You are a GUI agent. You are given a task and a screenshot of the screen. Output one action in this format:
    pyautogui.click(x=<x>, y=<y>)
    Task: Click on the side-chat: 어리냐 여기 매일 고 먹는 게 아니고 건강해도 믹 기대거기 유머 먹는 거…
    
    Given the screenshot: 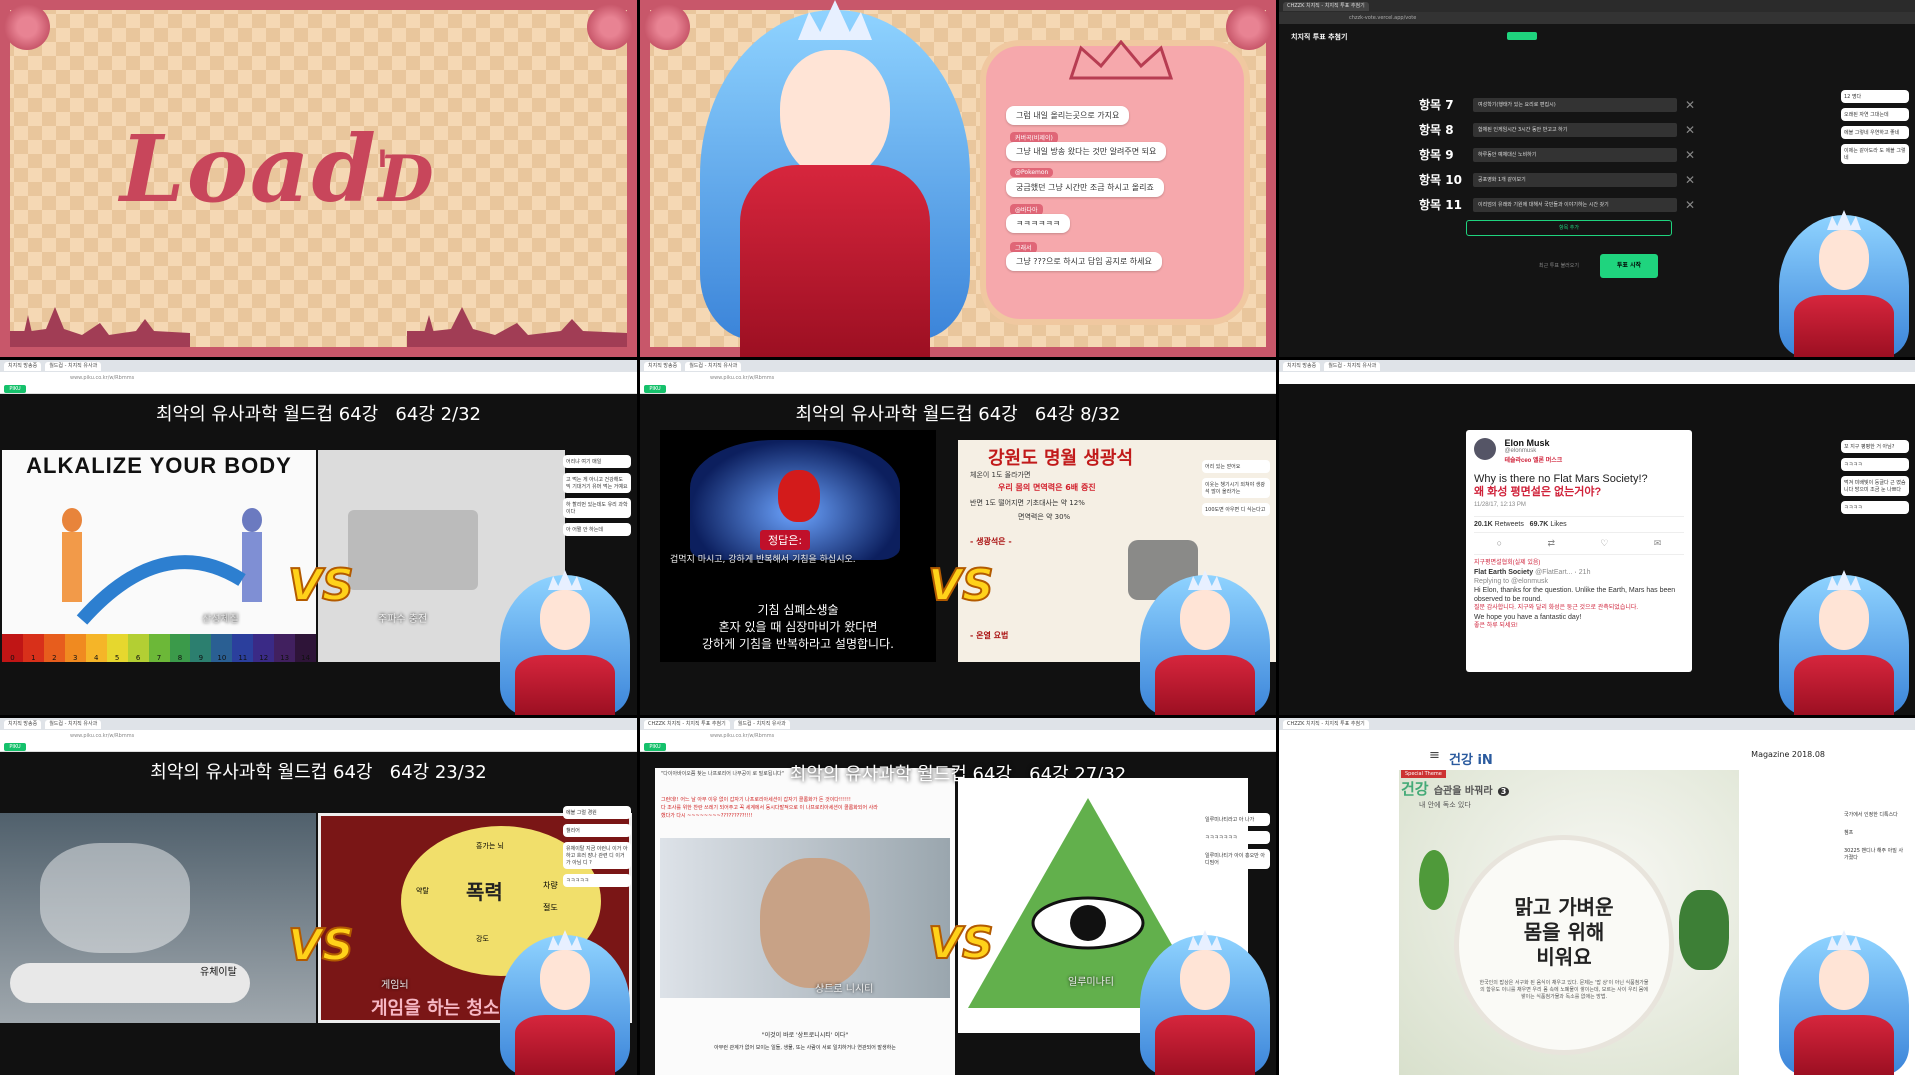 What is the action you would take?
    pyautogui.click(x=597, y=498)
    